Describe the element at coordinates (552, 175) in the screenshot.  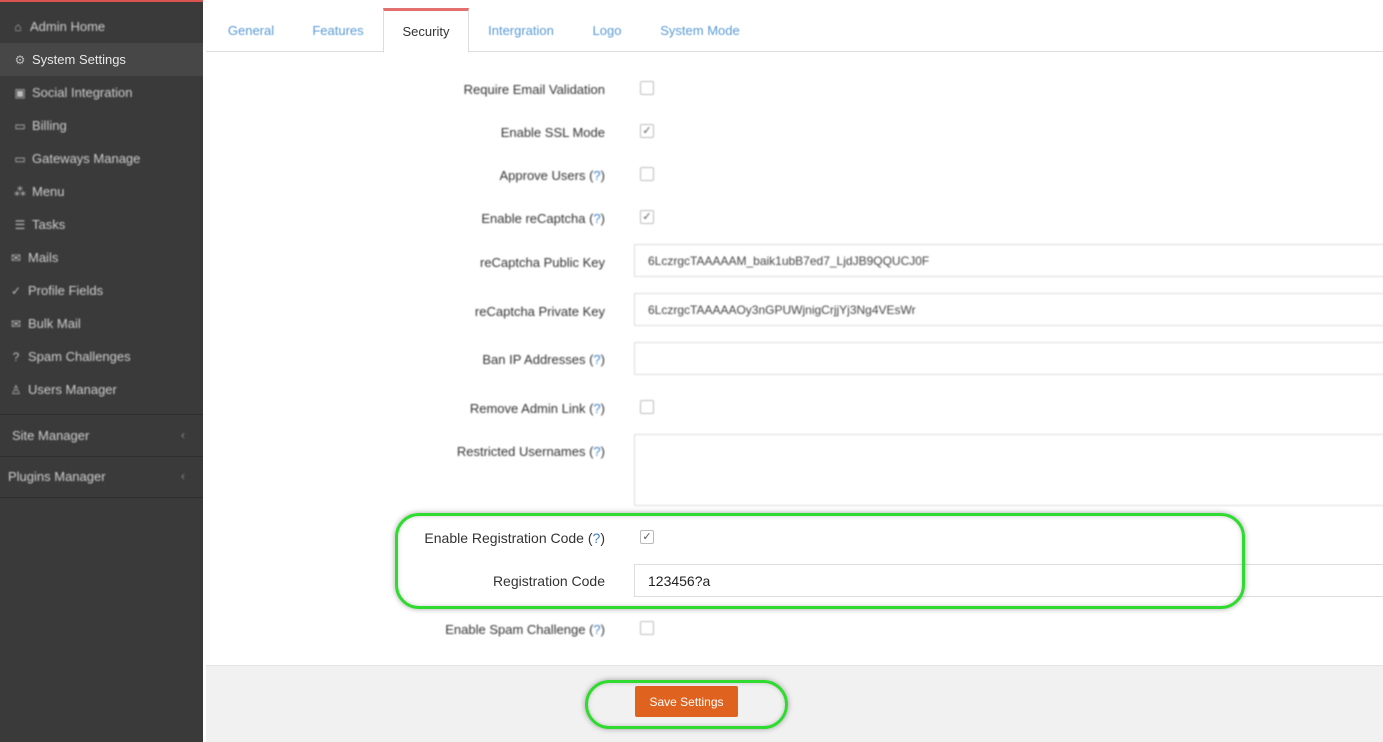
I see `approve-users-label: Approve Users (?)` at that location.